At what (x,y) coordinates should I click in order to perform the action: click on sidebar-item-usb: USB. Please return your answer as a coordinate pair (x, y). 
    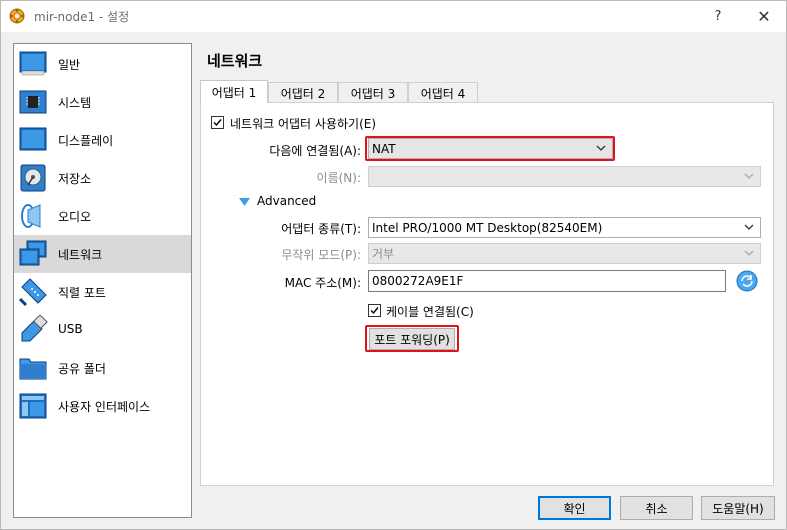
    Looking at the image, I should click on (102, 330).